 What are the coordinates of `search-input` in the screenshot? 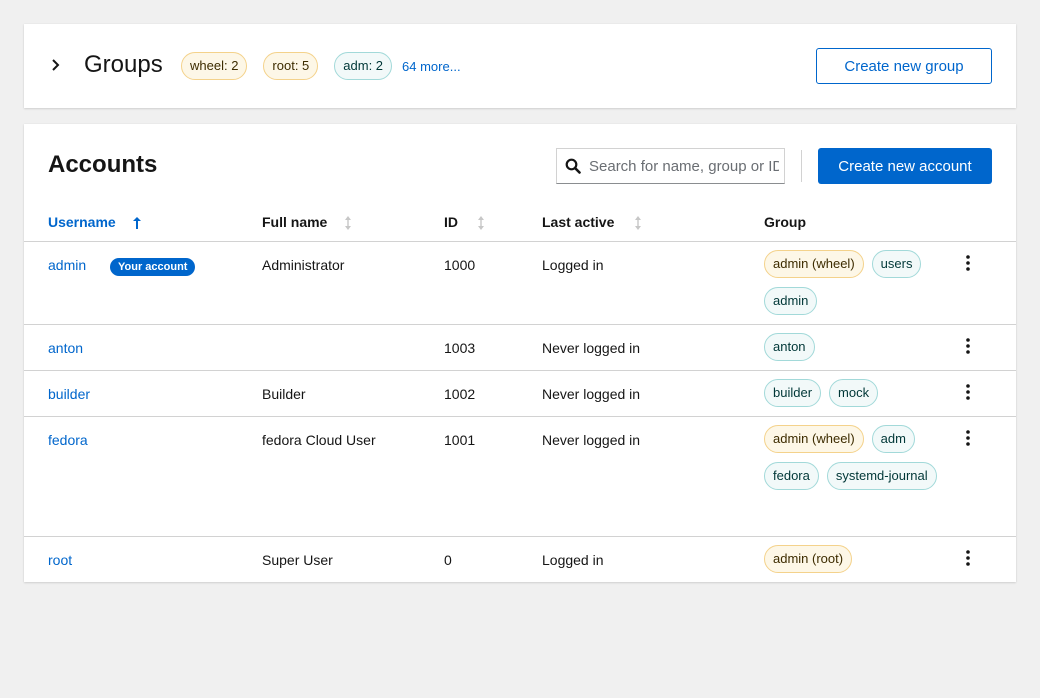 It's located at (684, 166).